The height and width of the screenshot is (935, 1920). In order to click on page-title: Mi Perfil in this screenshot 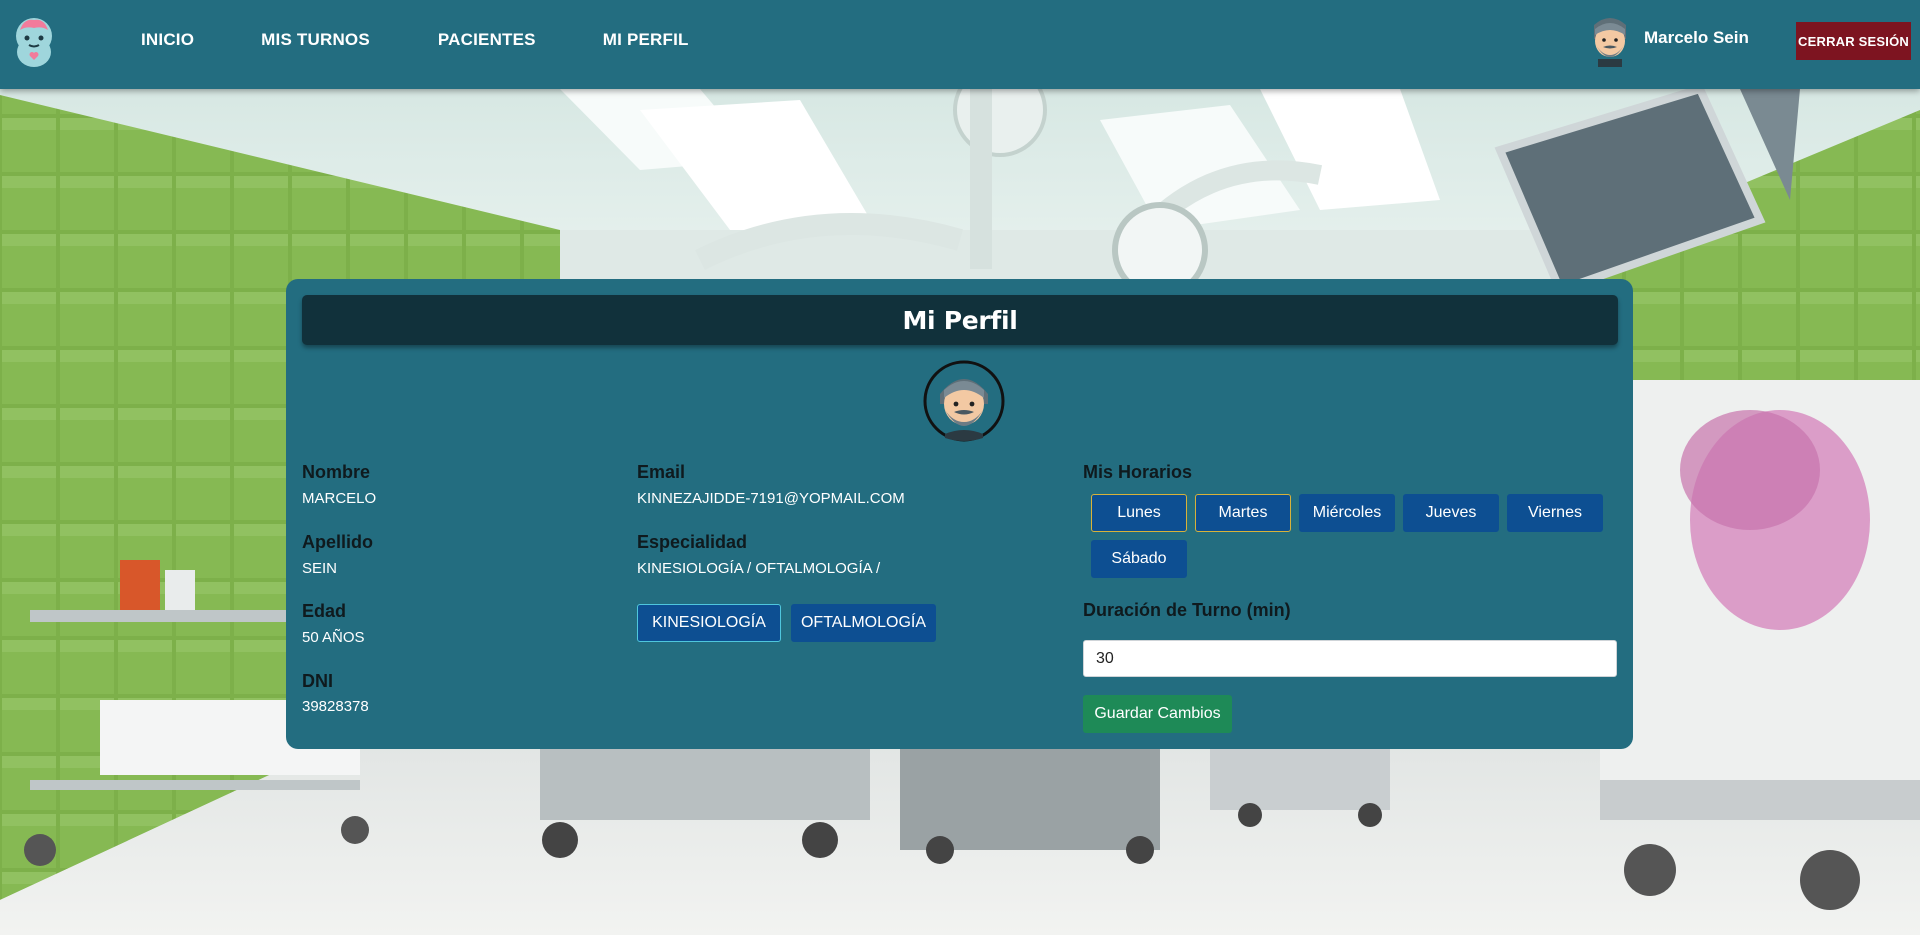, I will do `click(960, 320)`.